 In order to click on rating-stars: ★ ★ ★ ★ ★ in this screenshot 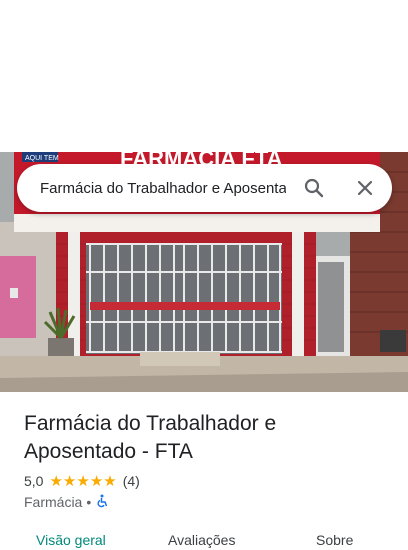, I will do `click(82, 481)`.